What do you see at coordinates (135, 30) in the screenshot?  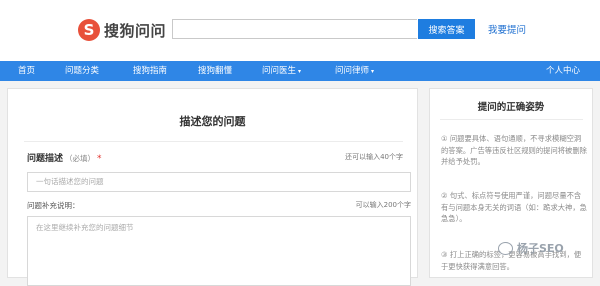 I see `logo-text: 搜狗问问` at bounding box center [135, 30].